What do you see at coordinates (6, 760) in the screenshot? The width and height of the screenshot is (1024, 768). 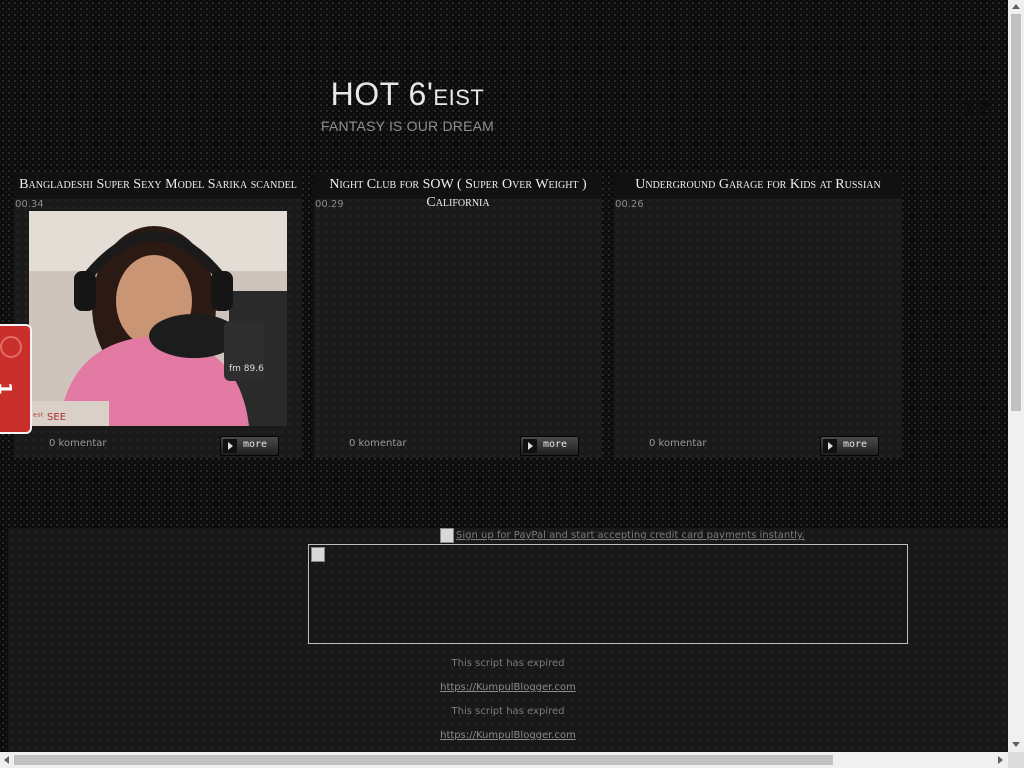 I see `scroll-left-arrow-icon` at bounding box center [6, 760].